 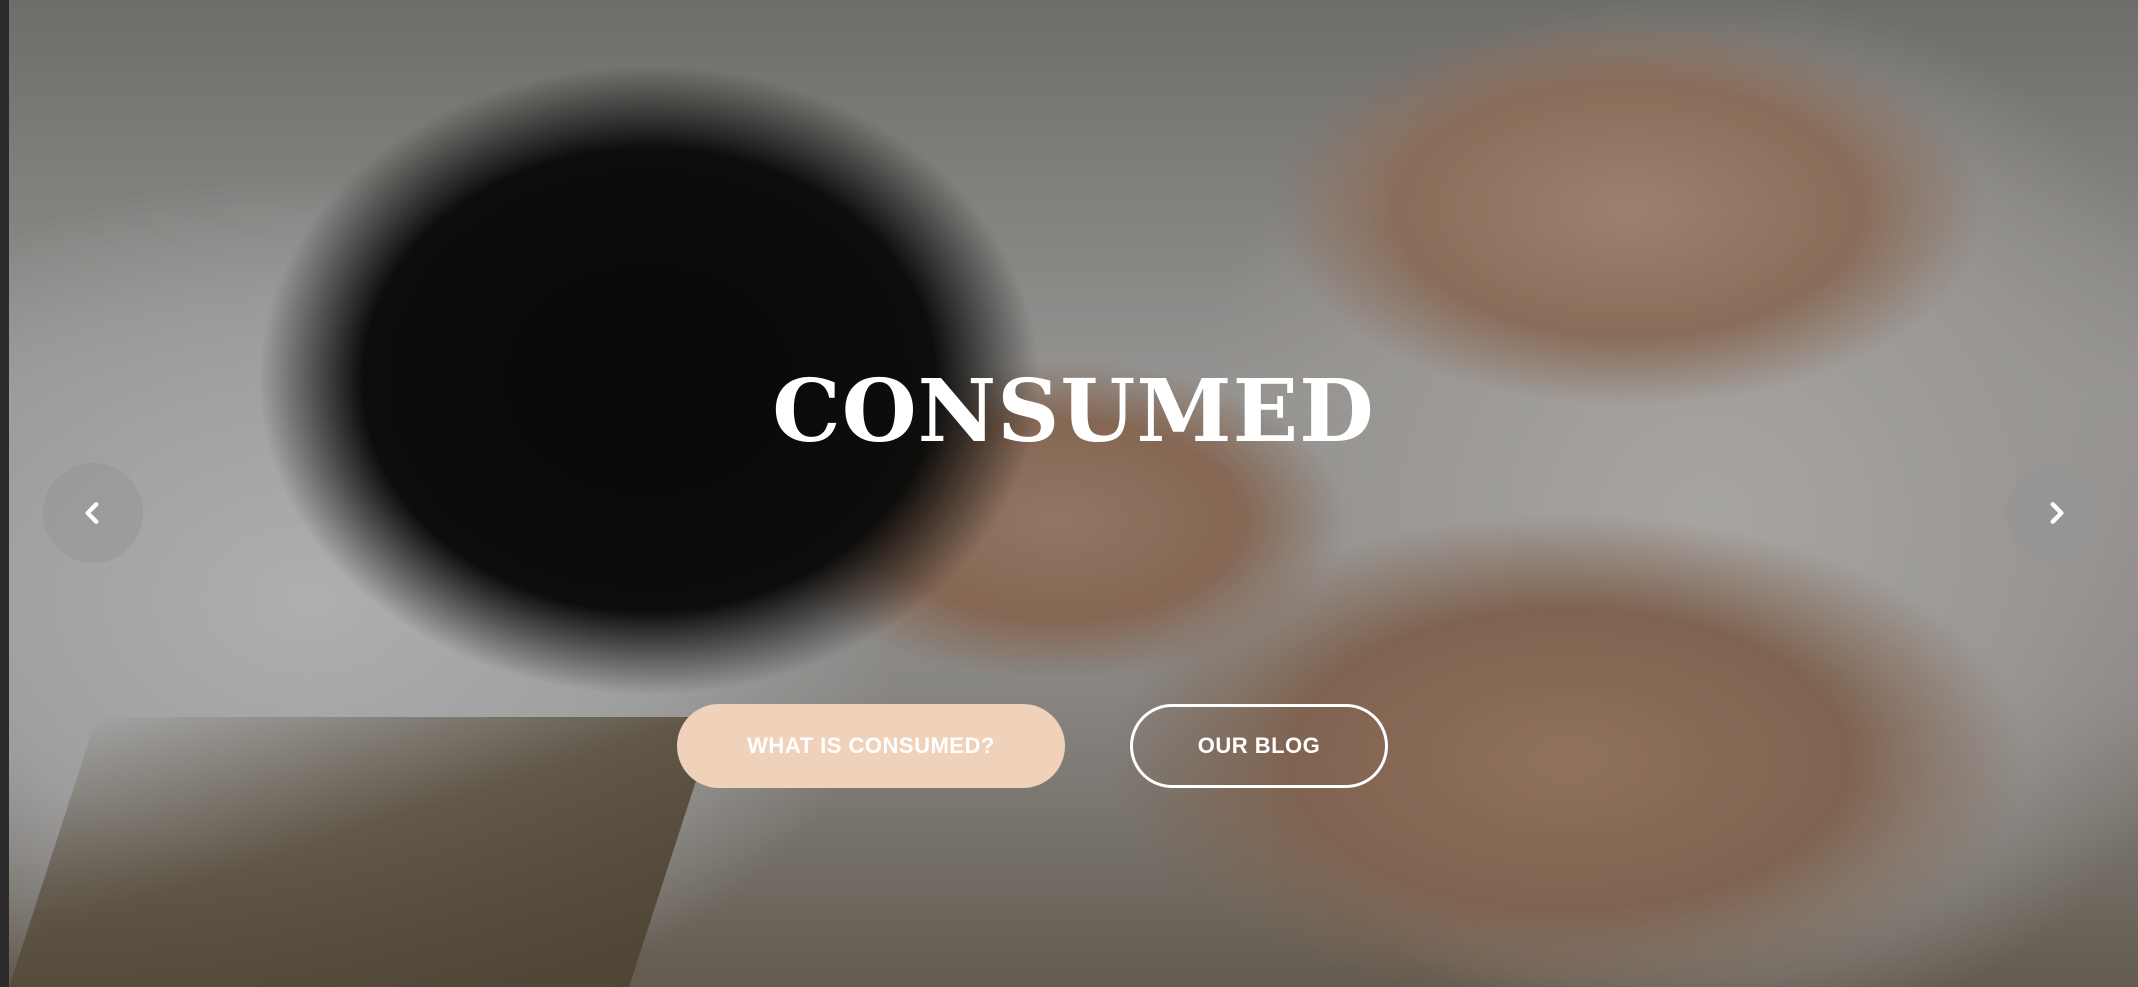 I want to click on slider-prev-button, so click(x=93, y=513).